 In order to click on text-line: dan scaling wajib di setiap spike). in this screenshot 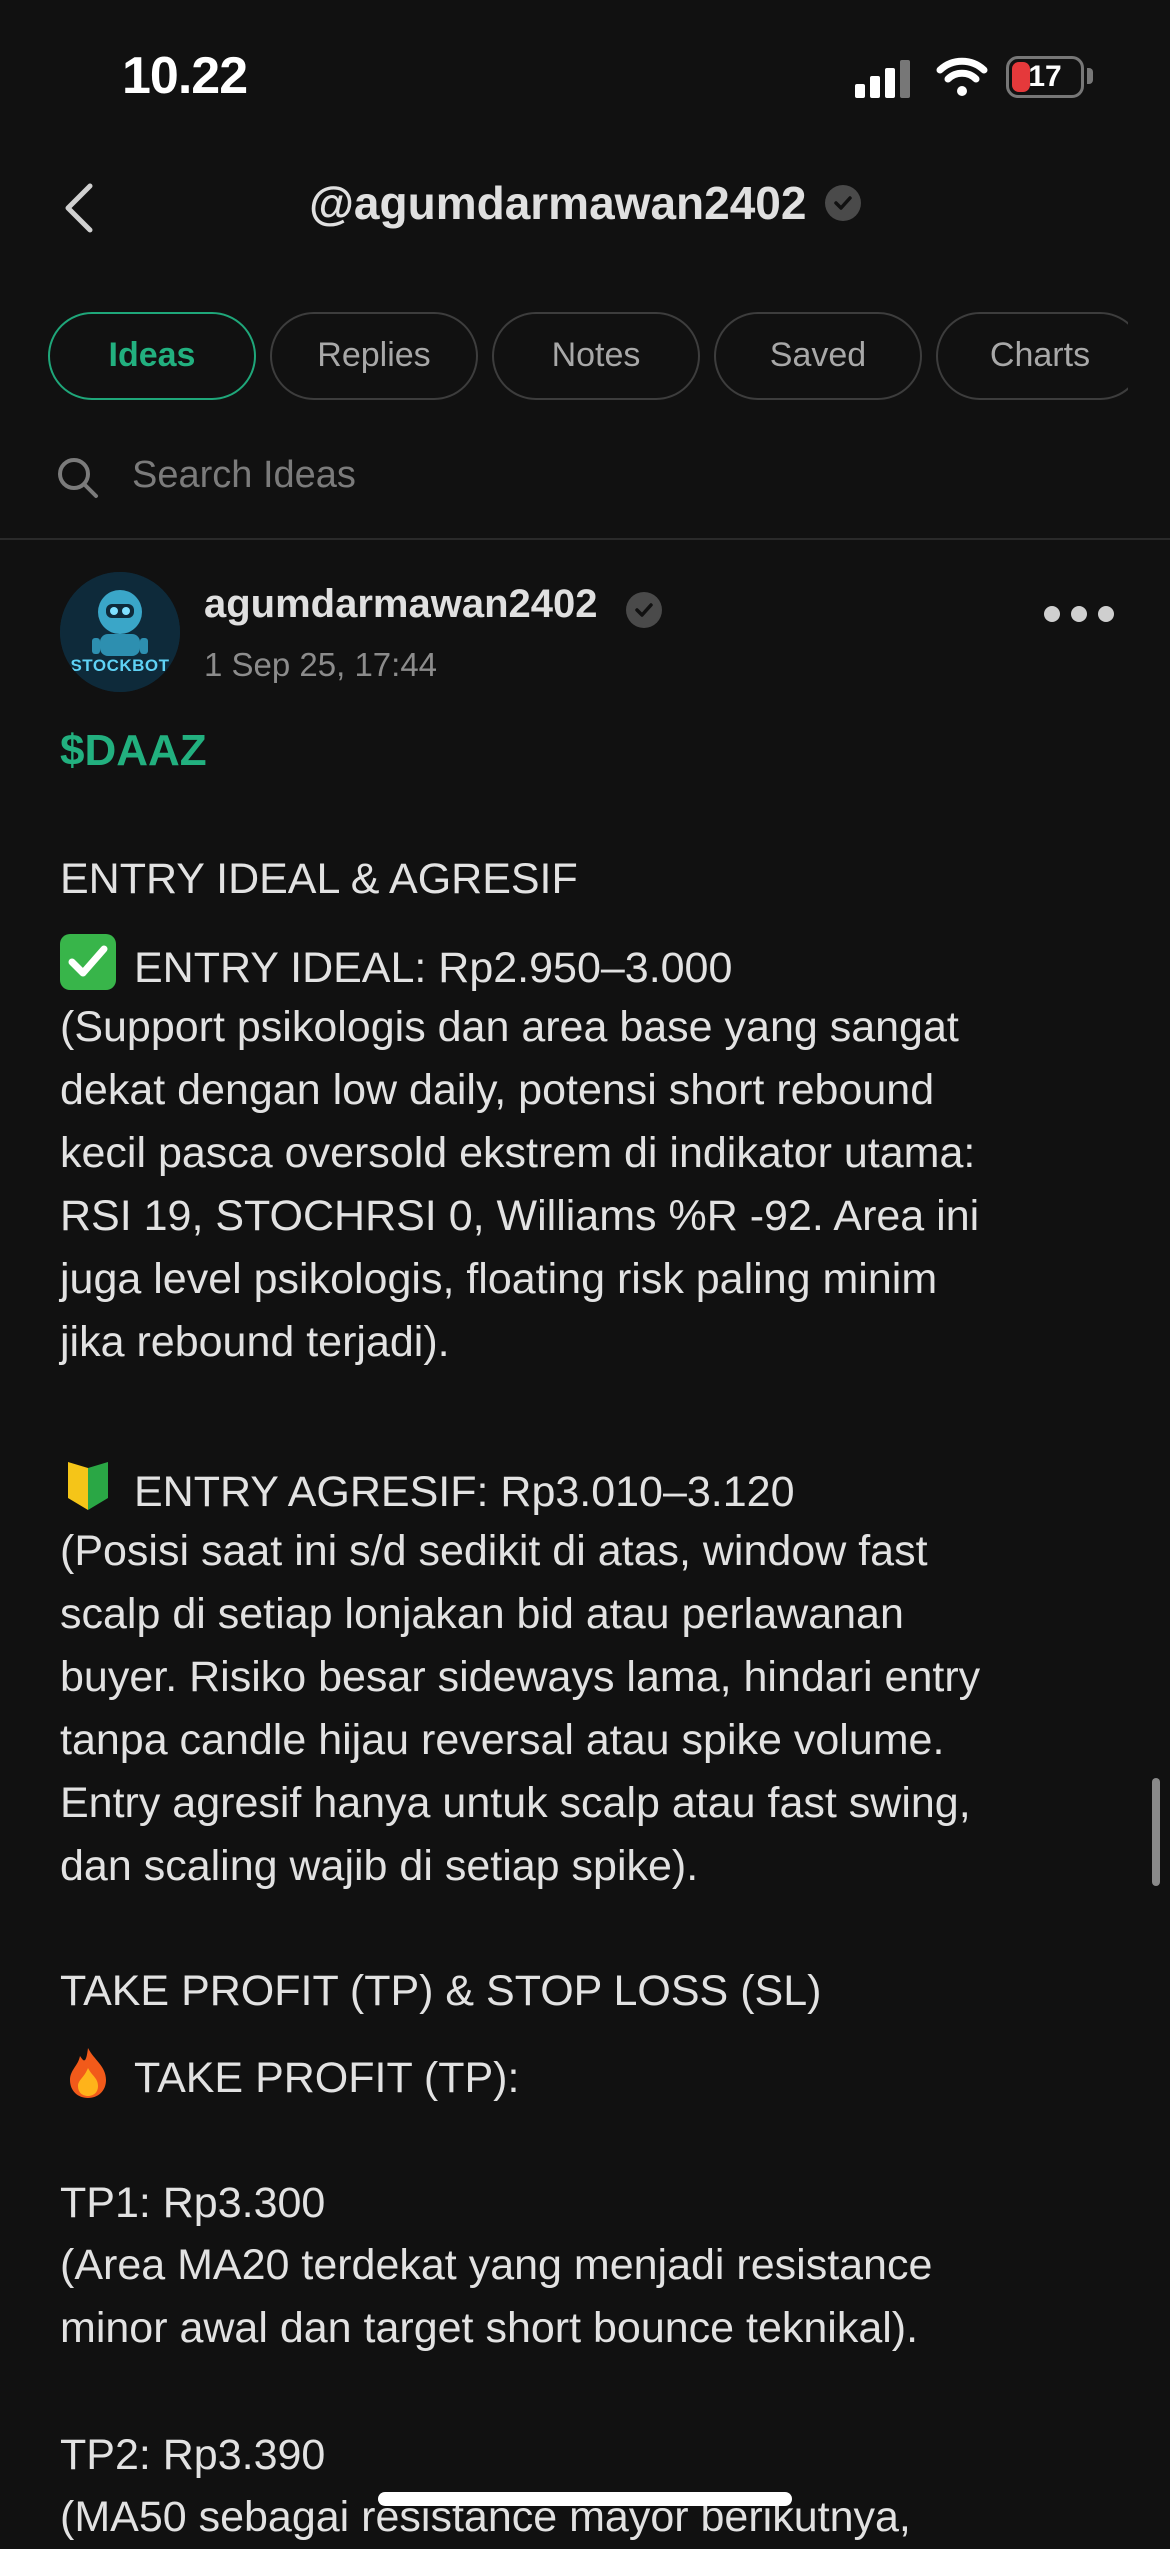, I will do `click(379, 1866)`.